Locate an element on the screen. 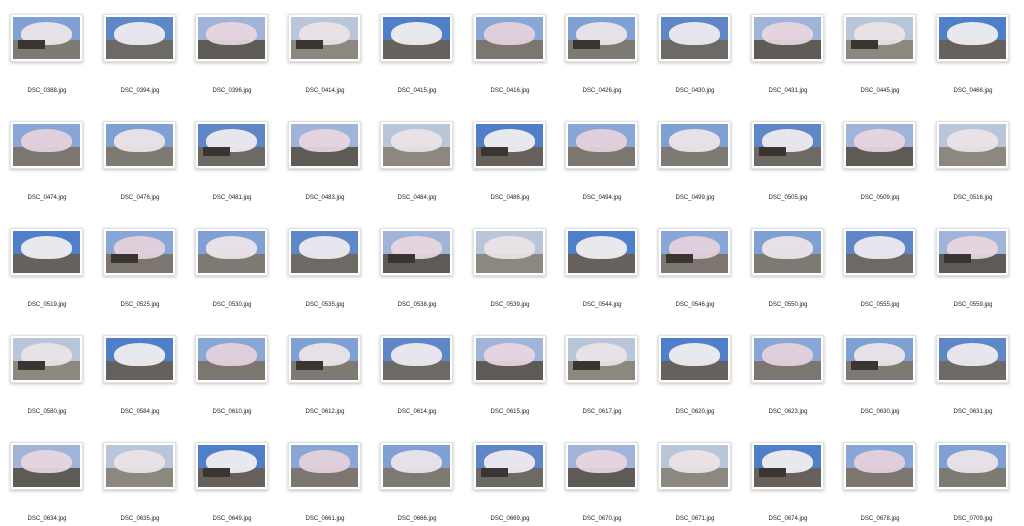  photo-thumbnail-item: DSC_0617.jpg is located at coordinates (602, 387).